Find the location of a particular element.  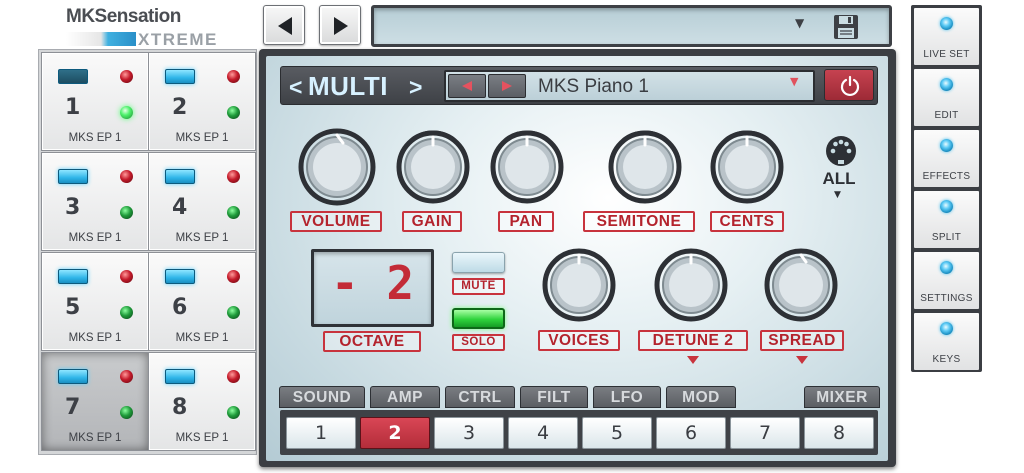

top-preset-display: ▼ is located at coordinates (631, 26).